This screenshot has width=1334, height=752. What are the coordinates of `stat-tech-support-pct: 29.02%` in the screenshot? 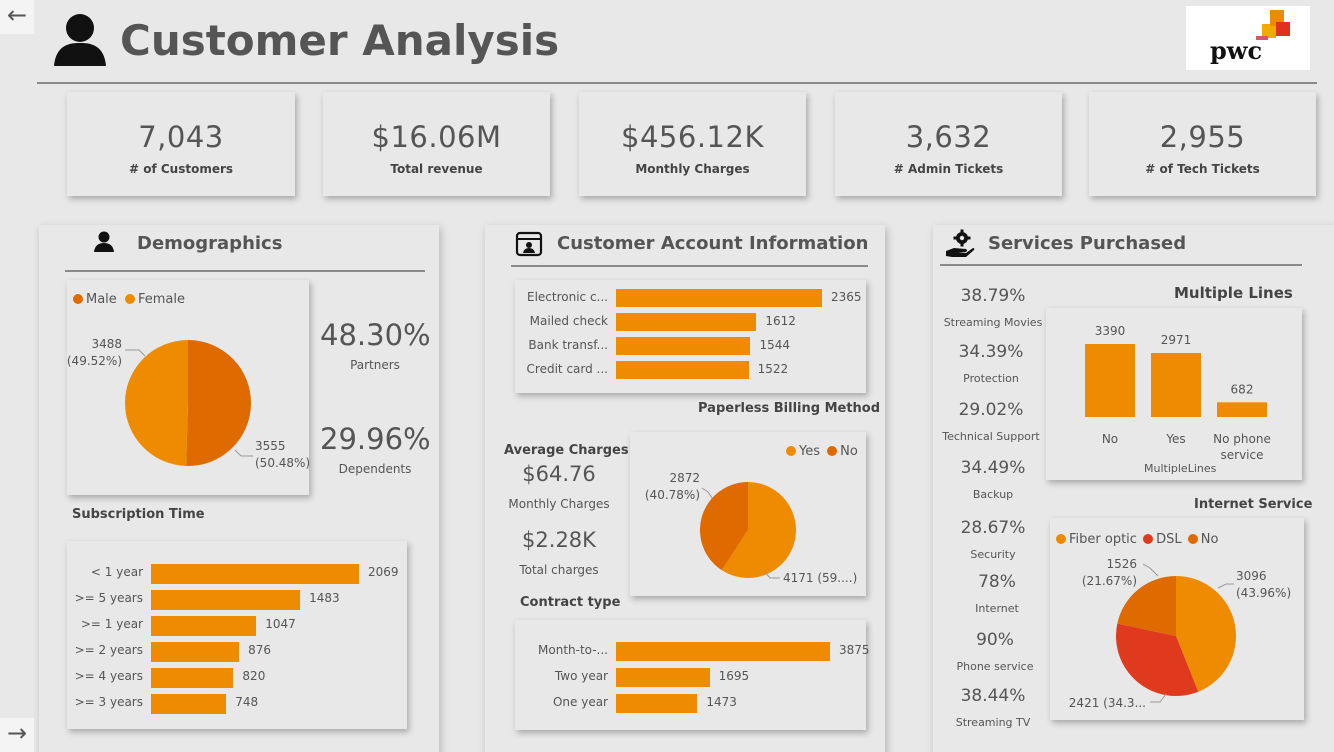 It's located at (991, 410).